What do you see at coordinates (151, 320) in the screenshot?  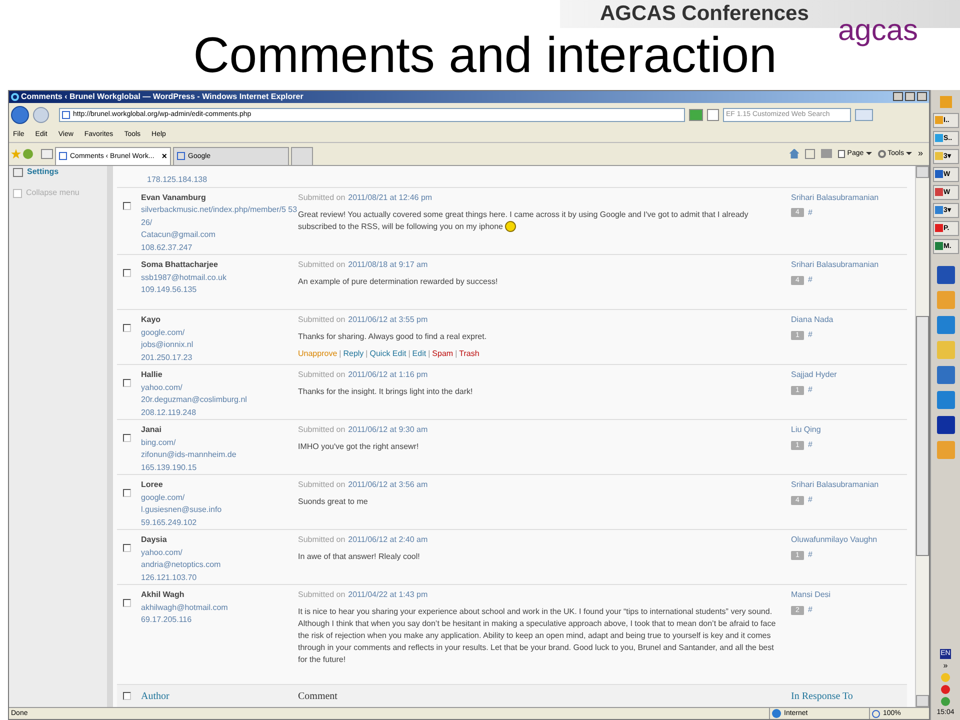 I see `author-name: Kayo` at bounding box center [151, 320].